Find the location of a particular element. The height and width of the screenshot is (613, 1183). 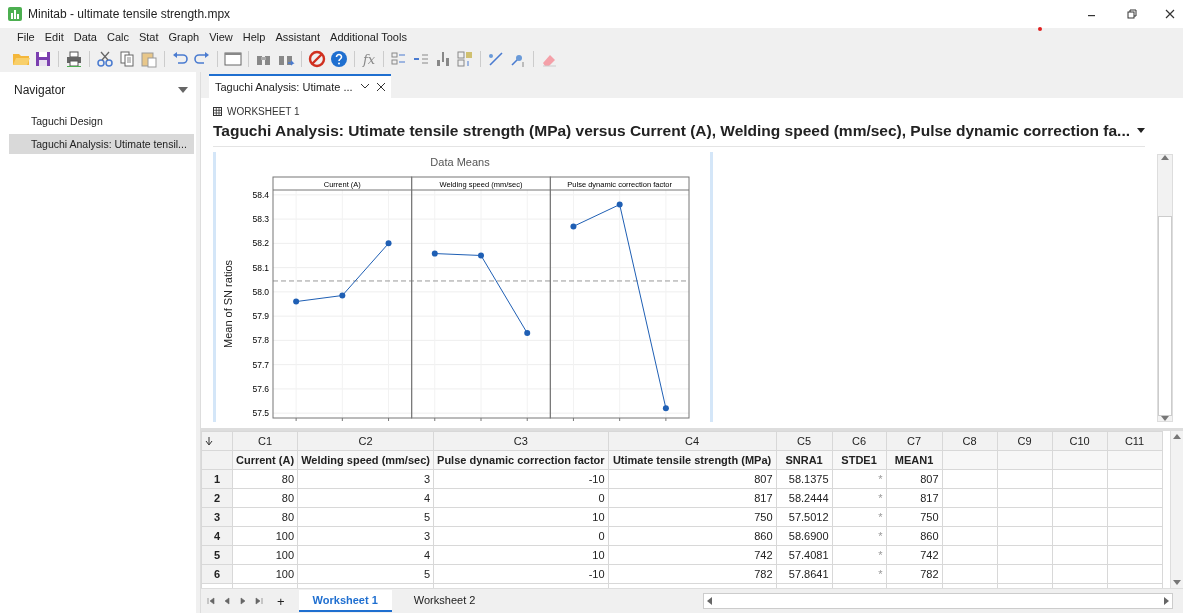

column-header: C1 is located at coordinates (265, 441).